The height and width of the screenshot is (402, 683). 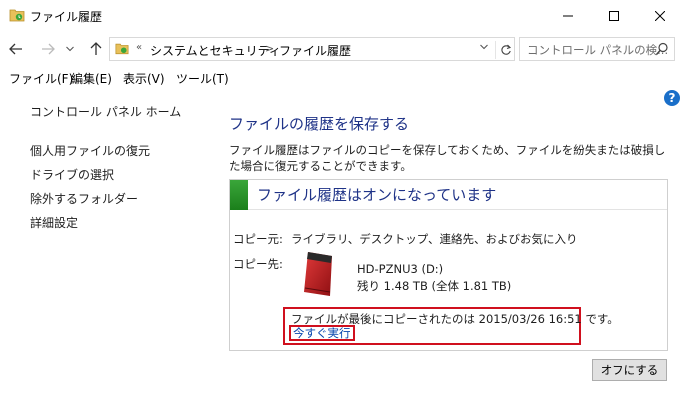 What do you see at coordinates (90, 150) in the screenshot?
I see `restore-files-link: 個人用ファイルの復元` at bounding box center [90, 150].